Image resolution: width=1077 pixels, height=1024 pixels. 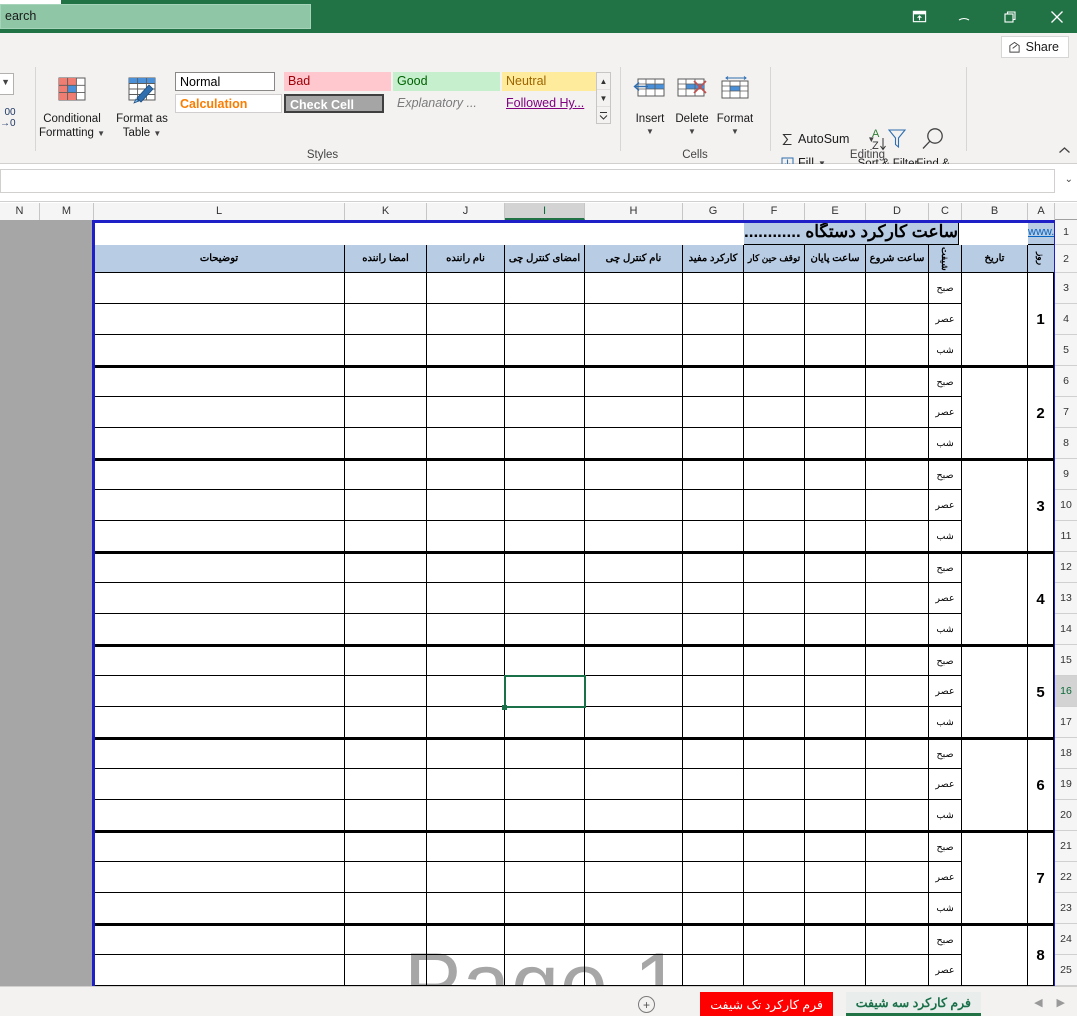 I want to click on column-header-B: B, so click(x=995, y=211).